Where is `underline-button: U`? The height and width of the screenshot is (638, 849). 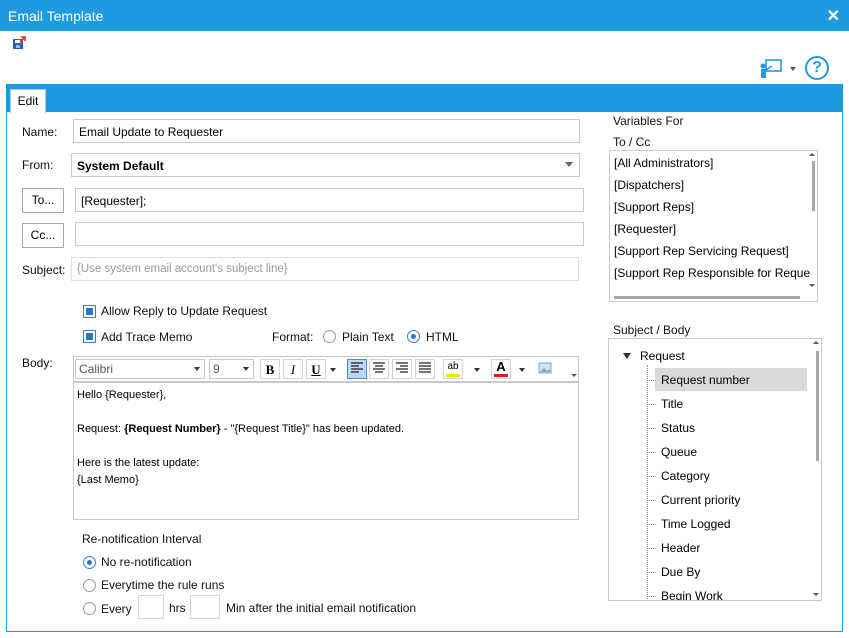 underline-button: U is located at coordinates (316, 369).